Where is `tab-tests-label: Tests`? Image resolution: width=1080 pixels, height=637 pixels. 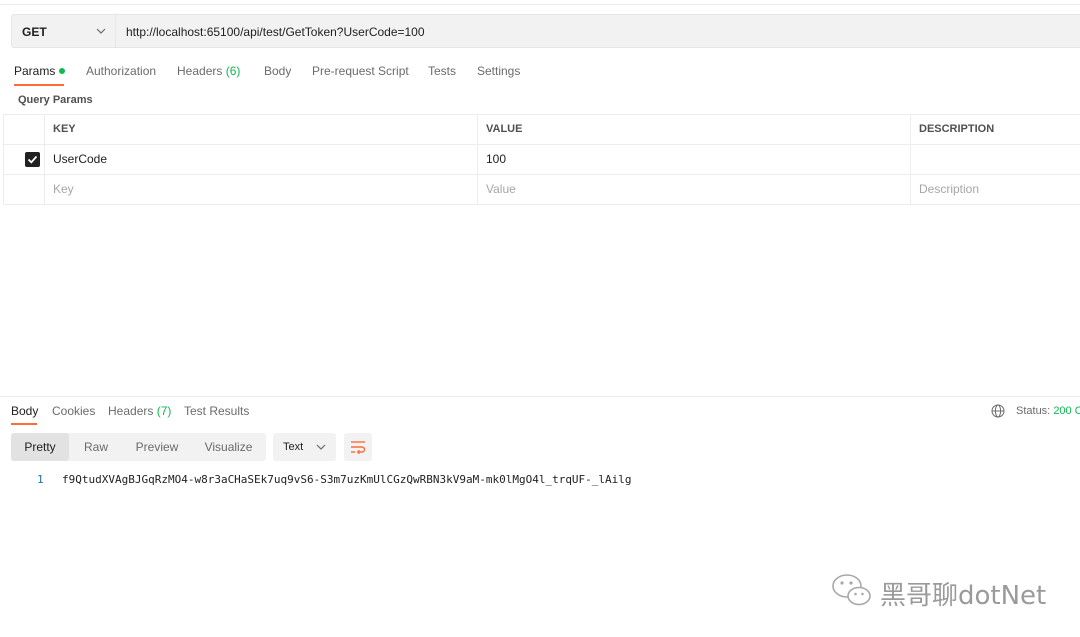 tab-tests-label: Tests is located at coordinates (442, 71).